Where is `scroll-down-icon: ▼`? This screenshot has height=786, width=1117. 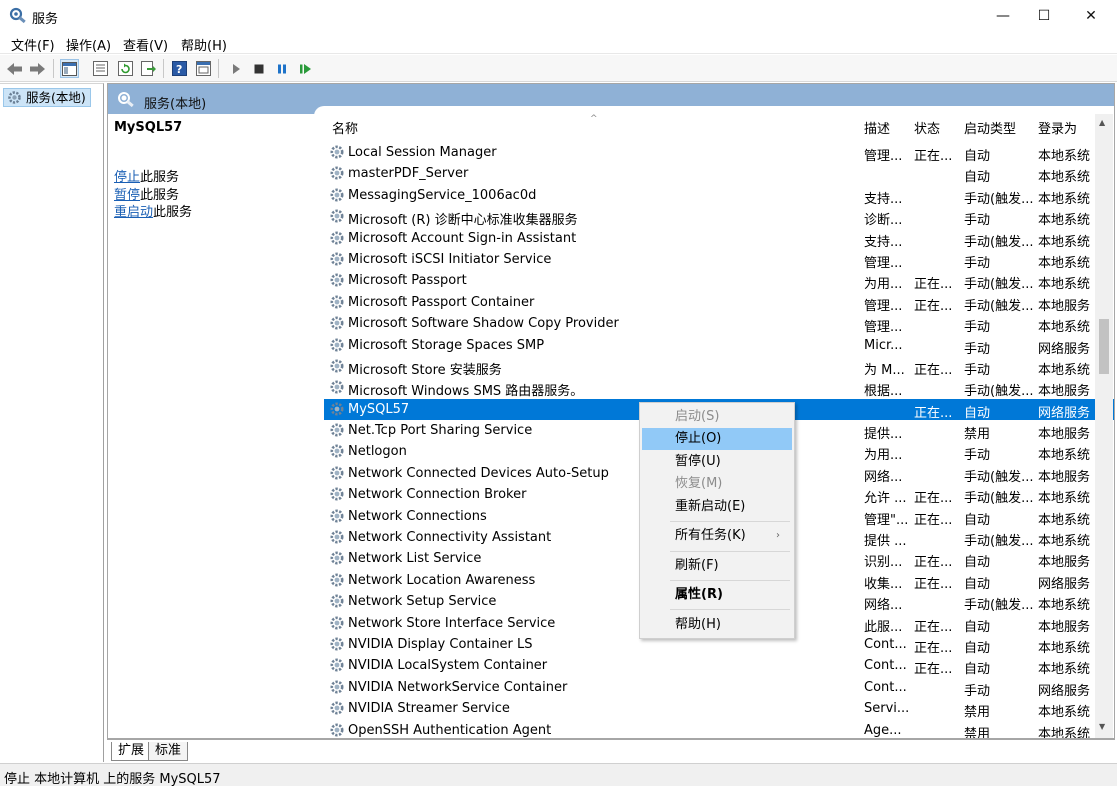
scroll-down-icon: ▼ is located at coordinates (1102, 726).